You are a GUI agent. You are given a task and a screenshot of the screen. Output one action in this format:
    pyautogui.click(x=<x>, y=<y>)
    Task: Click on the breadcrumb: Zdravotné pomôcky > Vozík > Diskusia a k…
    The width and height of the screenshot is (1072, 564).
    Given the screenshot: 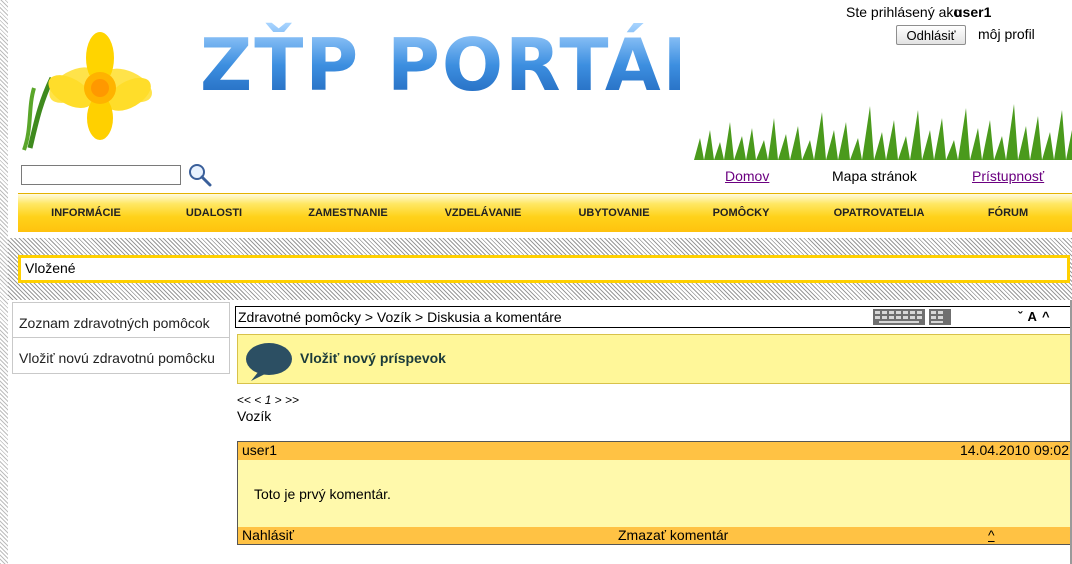 What is the action you would take?
    pyautogui.click(x=653, y=317)
    